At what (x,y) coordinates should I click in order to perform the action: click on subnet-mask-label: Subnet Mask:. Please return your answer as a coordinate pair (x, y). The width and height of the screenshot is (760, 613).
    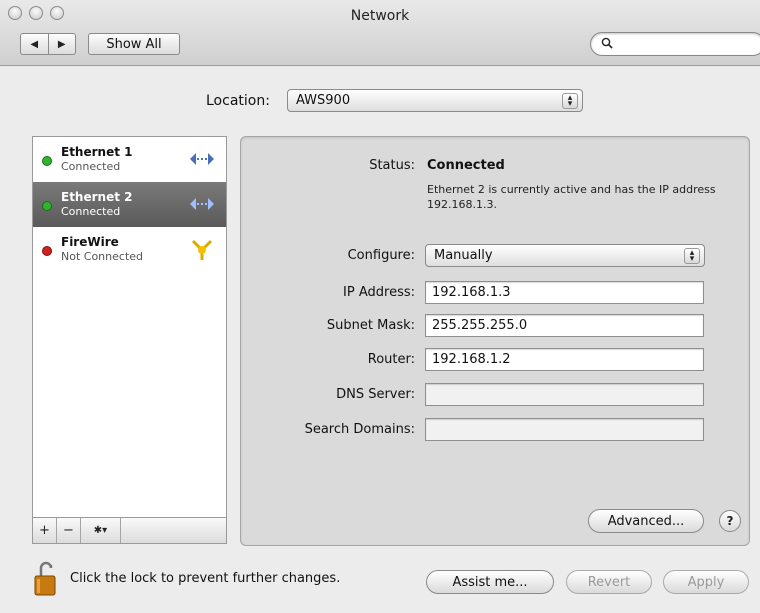
    Looking at the image, I should click on (370, 325).